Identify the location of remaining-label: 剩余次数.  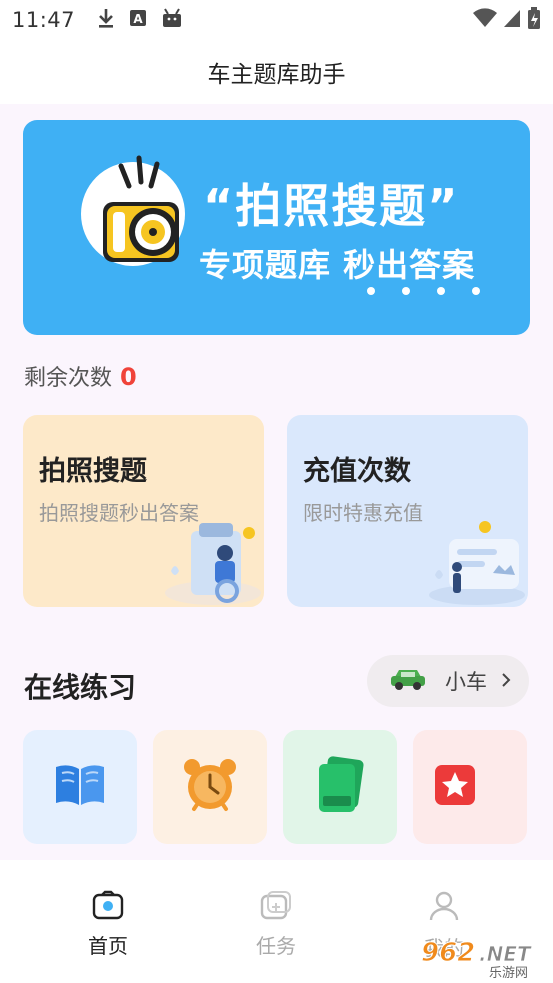
(68, 378).